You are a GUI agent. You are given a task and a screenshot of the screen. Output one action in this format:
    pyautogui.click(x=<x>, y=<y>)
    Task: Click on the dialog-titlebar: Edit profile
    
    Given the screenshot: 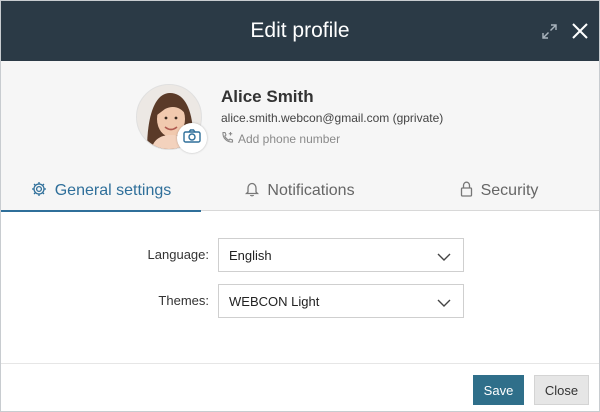 What is the action you would take?
    pyautogui.click(x=300, y=31)
    